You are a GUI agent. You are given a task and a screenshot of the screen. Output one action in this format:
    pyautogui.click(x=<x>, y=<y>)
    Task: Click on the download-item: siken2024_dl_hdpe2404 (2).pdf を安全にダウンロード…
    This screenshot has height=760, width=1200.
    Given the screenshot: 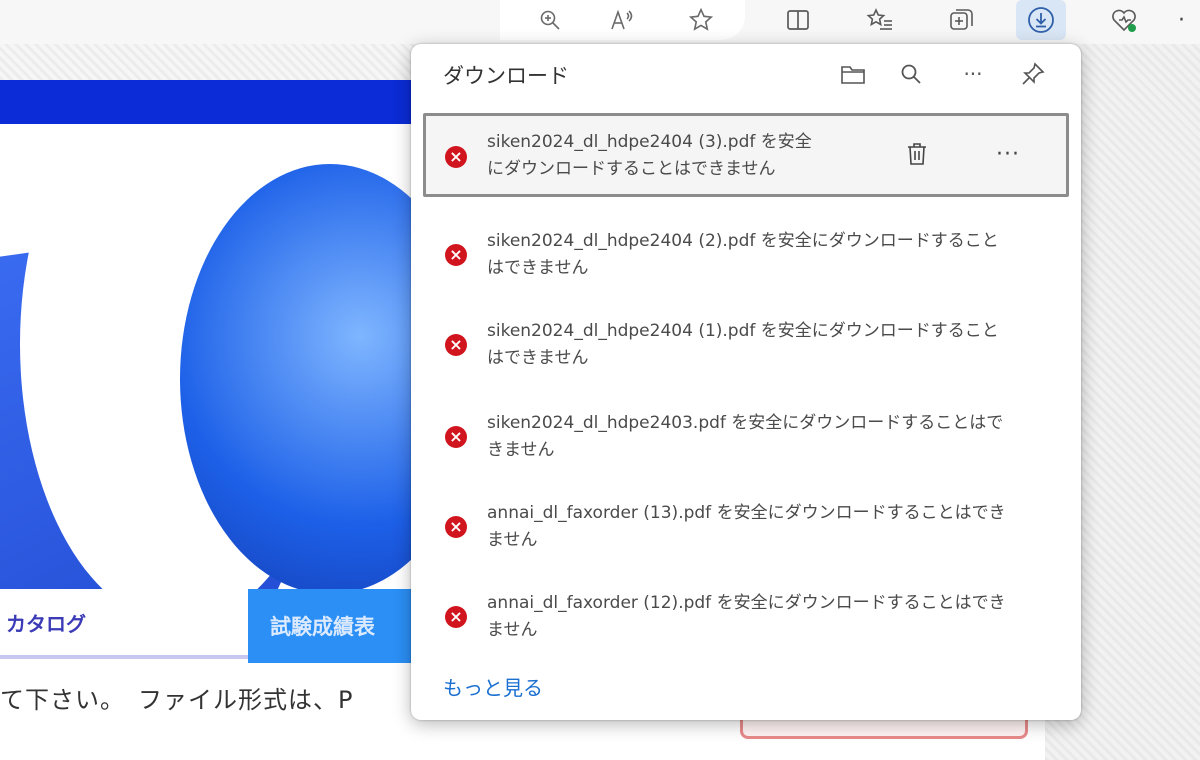 What is the action you would take?
    pyautogui.click(x=746, y=254)
    